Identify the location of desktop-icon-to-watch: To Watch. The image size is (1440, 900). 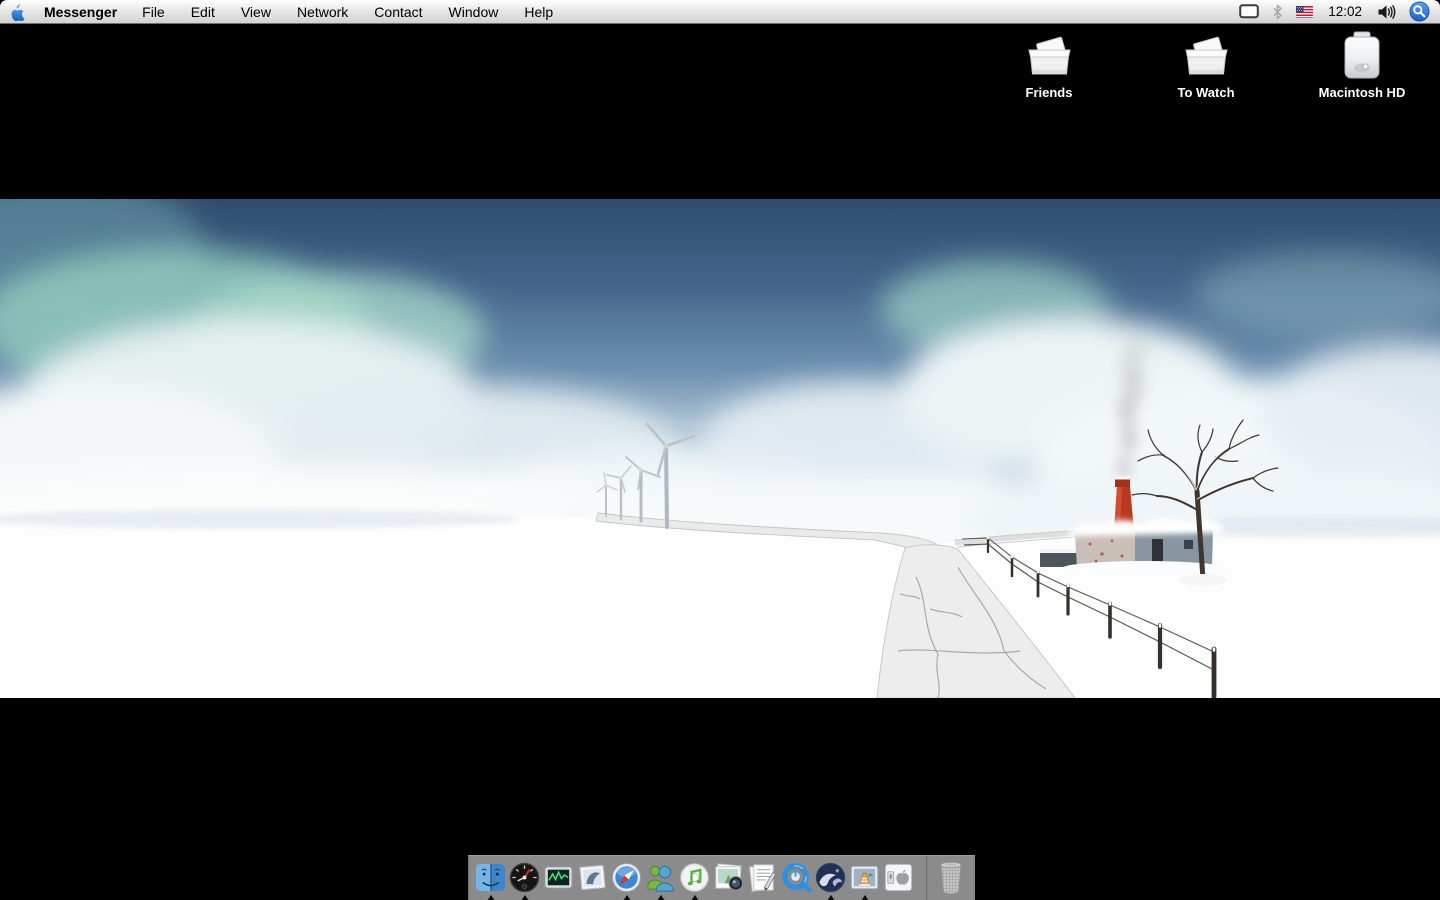
(1206, 68).